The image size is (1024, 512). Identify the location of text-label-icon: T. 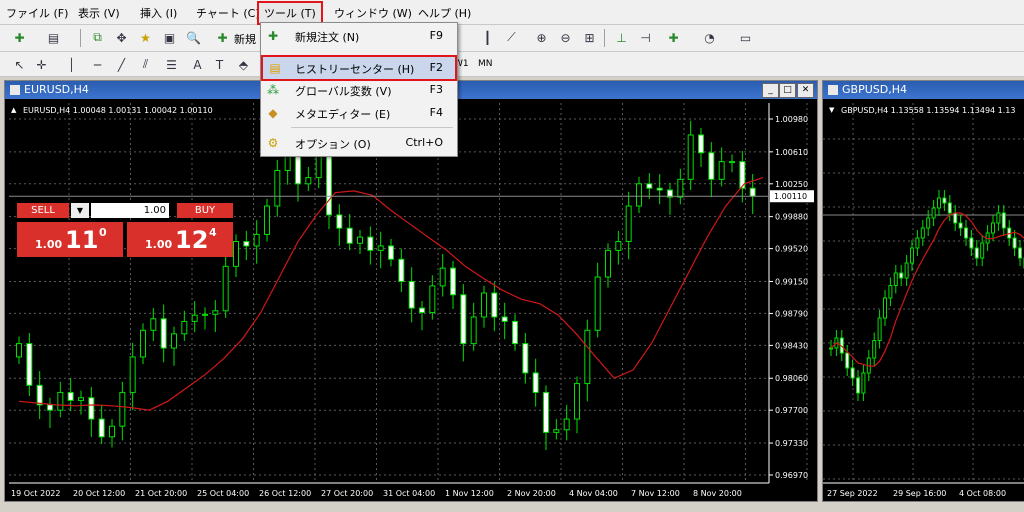
(219, 64).